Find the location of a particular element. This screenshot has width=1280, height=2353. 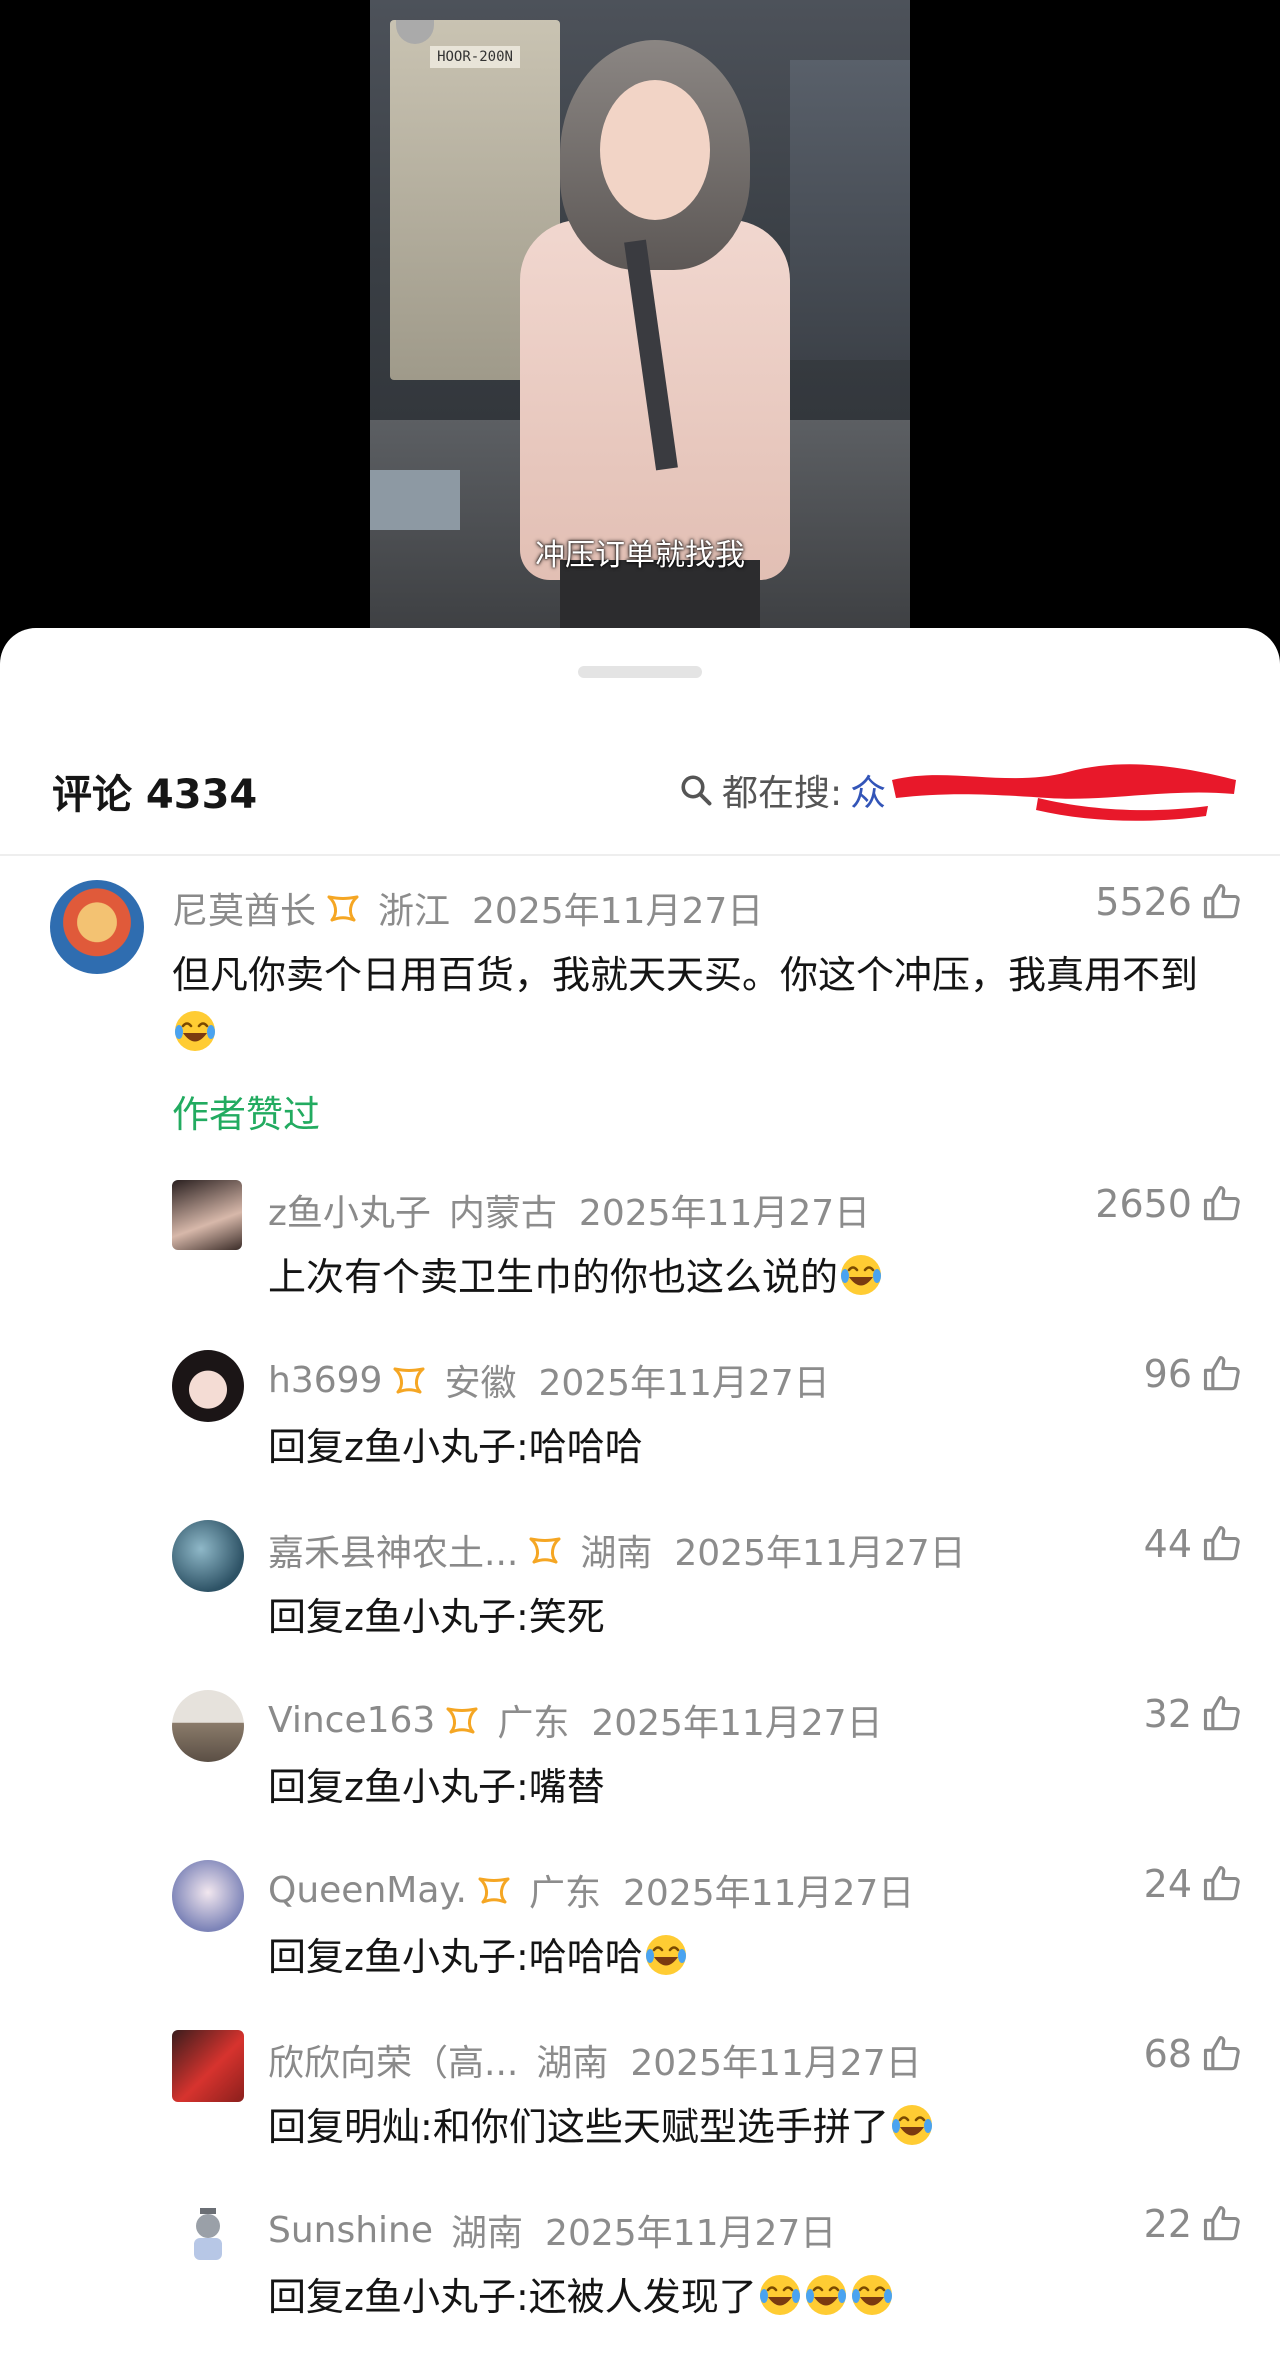

comment-body: :还被人发现了 is located at coordinates (636, 2297).